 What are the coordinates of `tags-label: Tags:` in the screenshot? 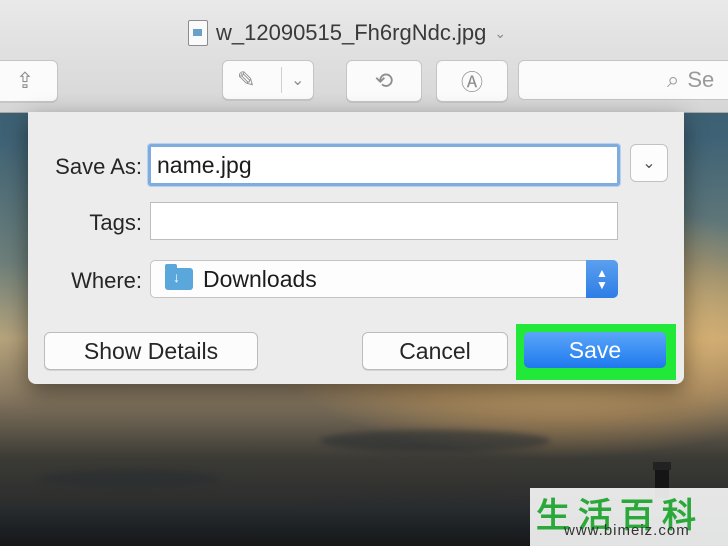 It's located at (115, 222).